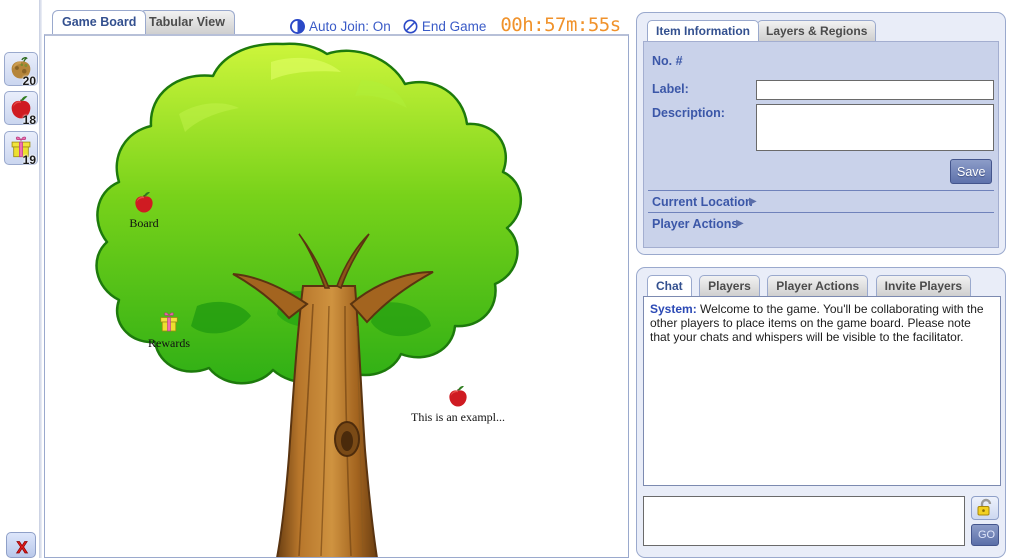 The width and height of the screenshot is (1012, 558). What do you see at coordinates (875, 90) in the screenshot?
I see `label-input` at bounding box center [875, 90].